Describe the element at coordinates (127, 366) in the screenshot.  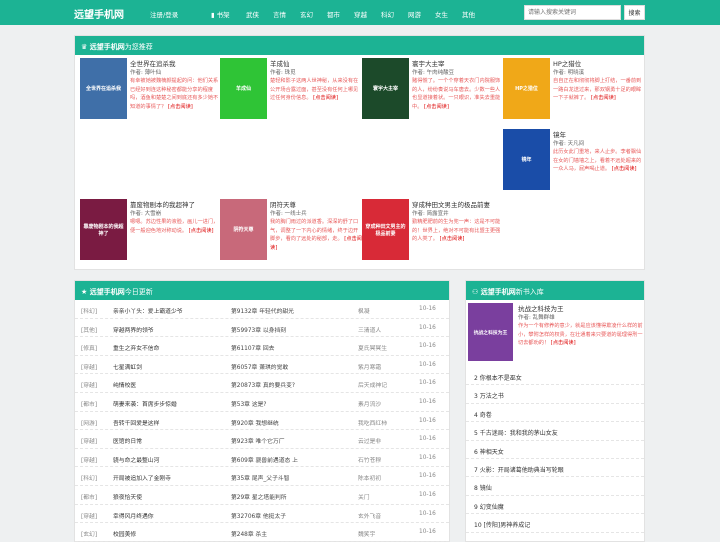
I see `row-book-title: 七星满虹剑` at that location.